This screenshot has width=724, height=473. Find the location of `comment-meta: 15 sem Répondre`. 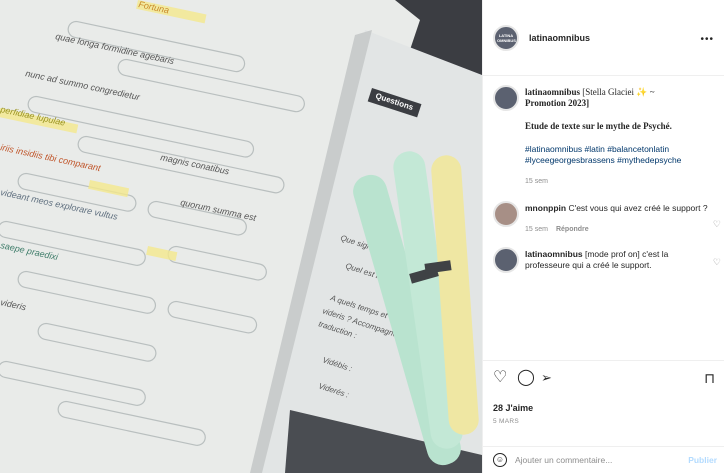

comment-meta: 15 sem Répondre is located at coordinates (619, 229).